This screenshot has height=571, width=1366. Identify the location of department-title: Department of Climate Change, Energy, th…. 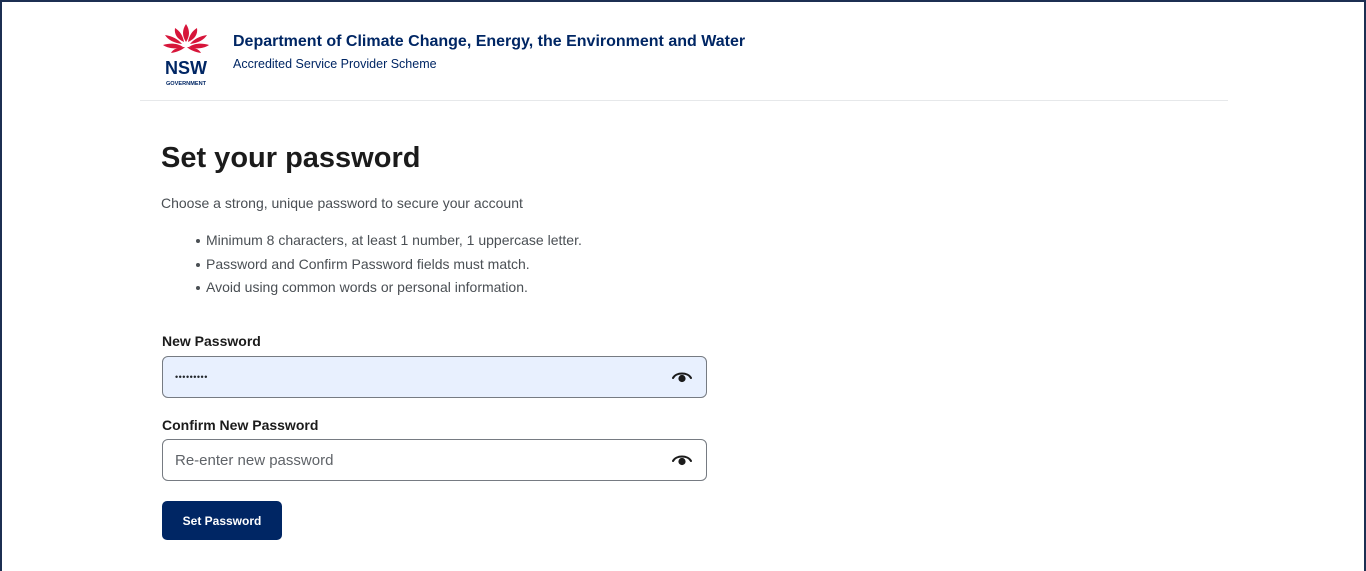
(489, 41).